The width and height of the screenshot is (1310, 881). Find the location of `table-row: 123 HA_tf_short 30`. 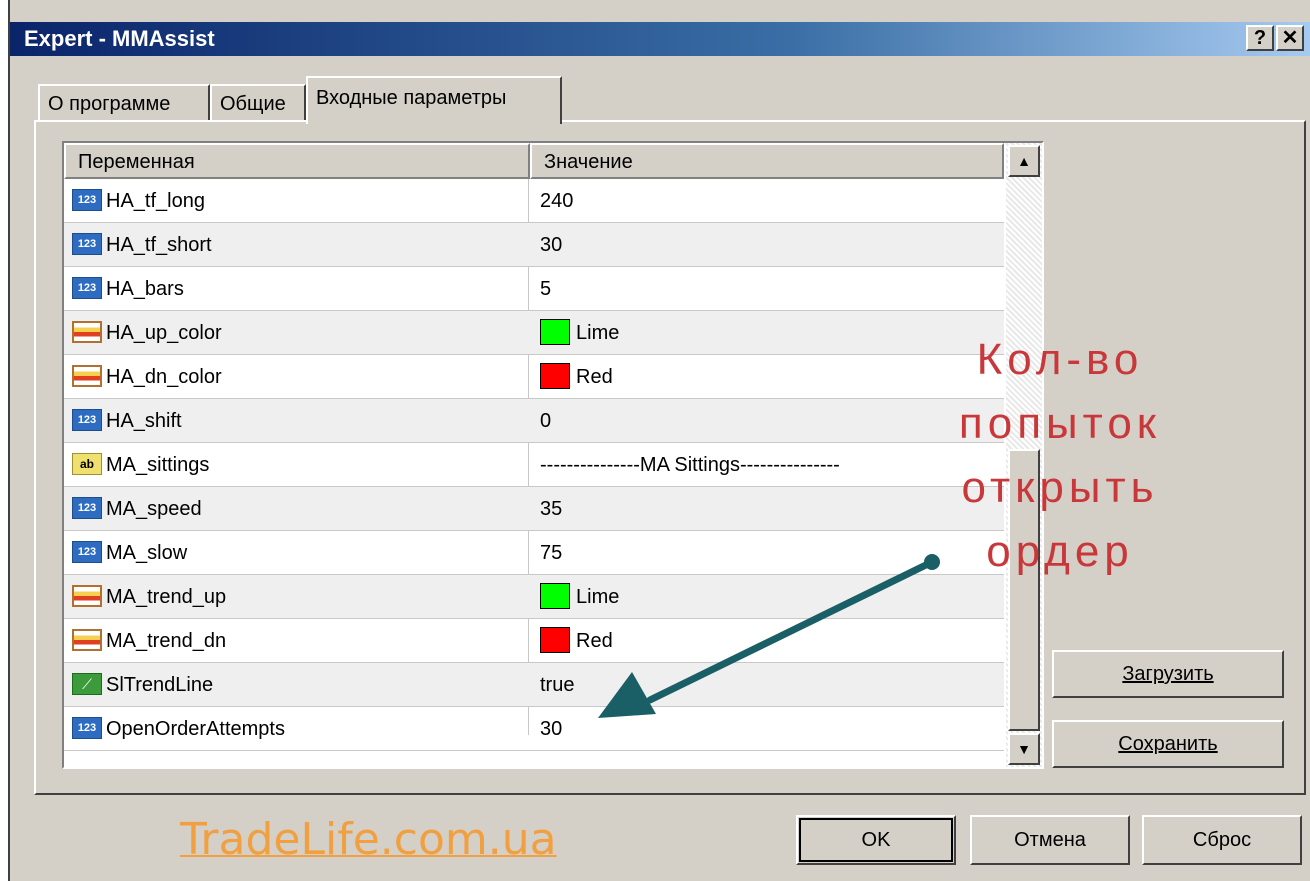

table-row: 123 HA_tf_short 30 is located at coordinates (534, 245).